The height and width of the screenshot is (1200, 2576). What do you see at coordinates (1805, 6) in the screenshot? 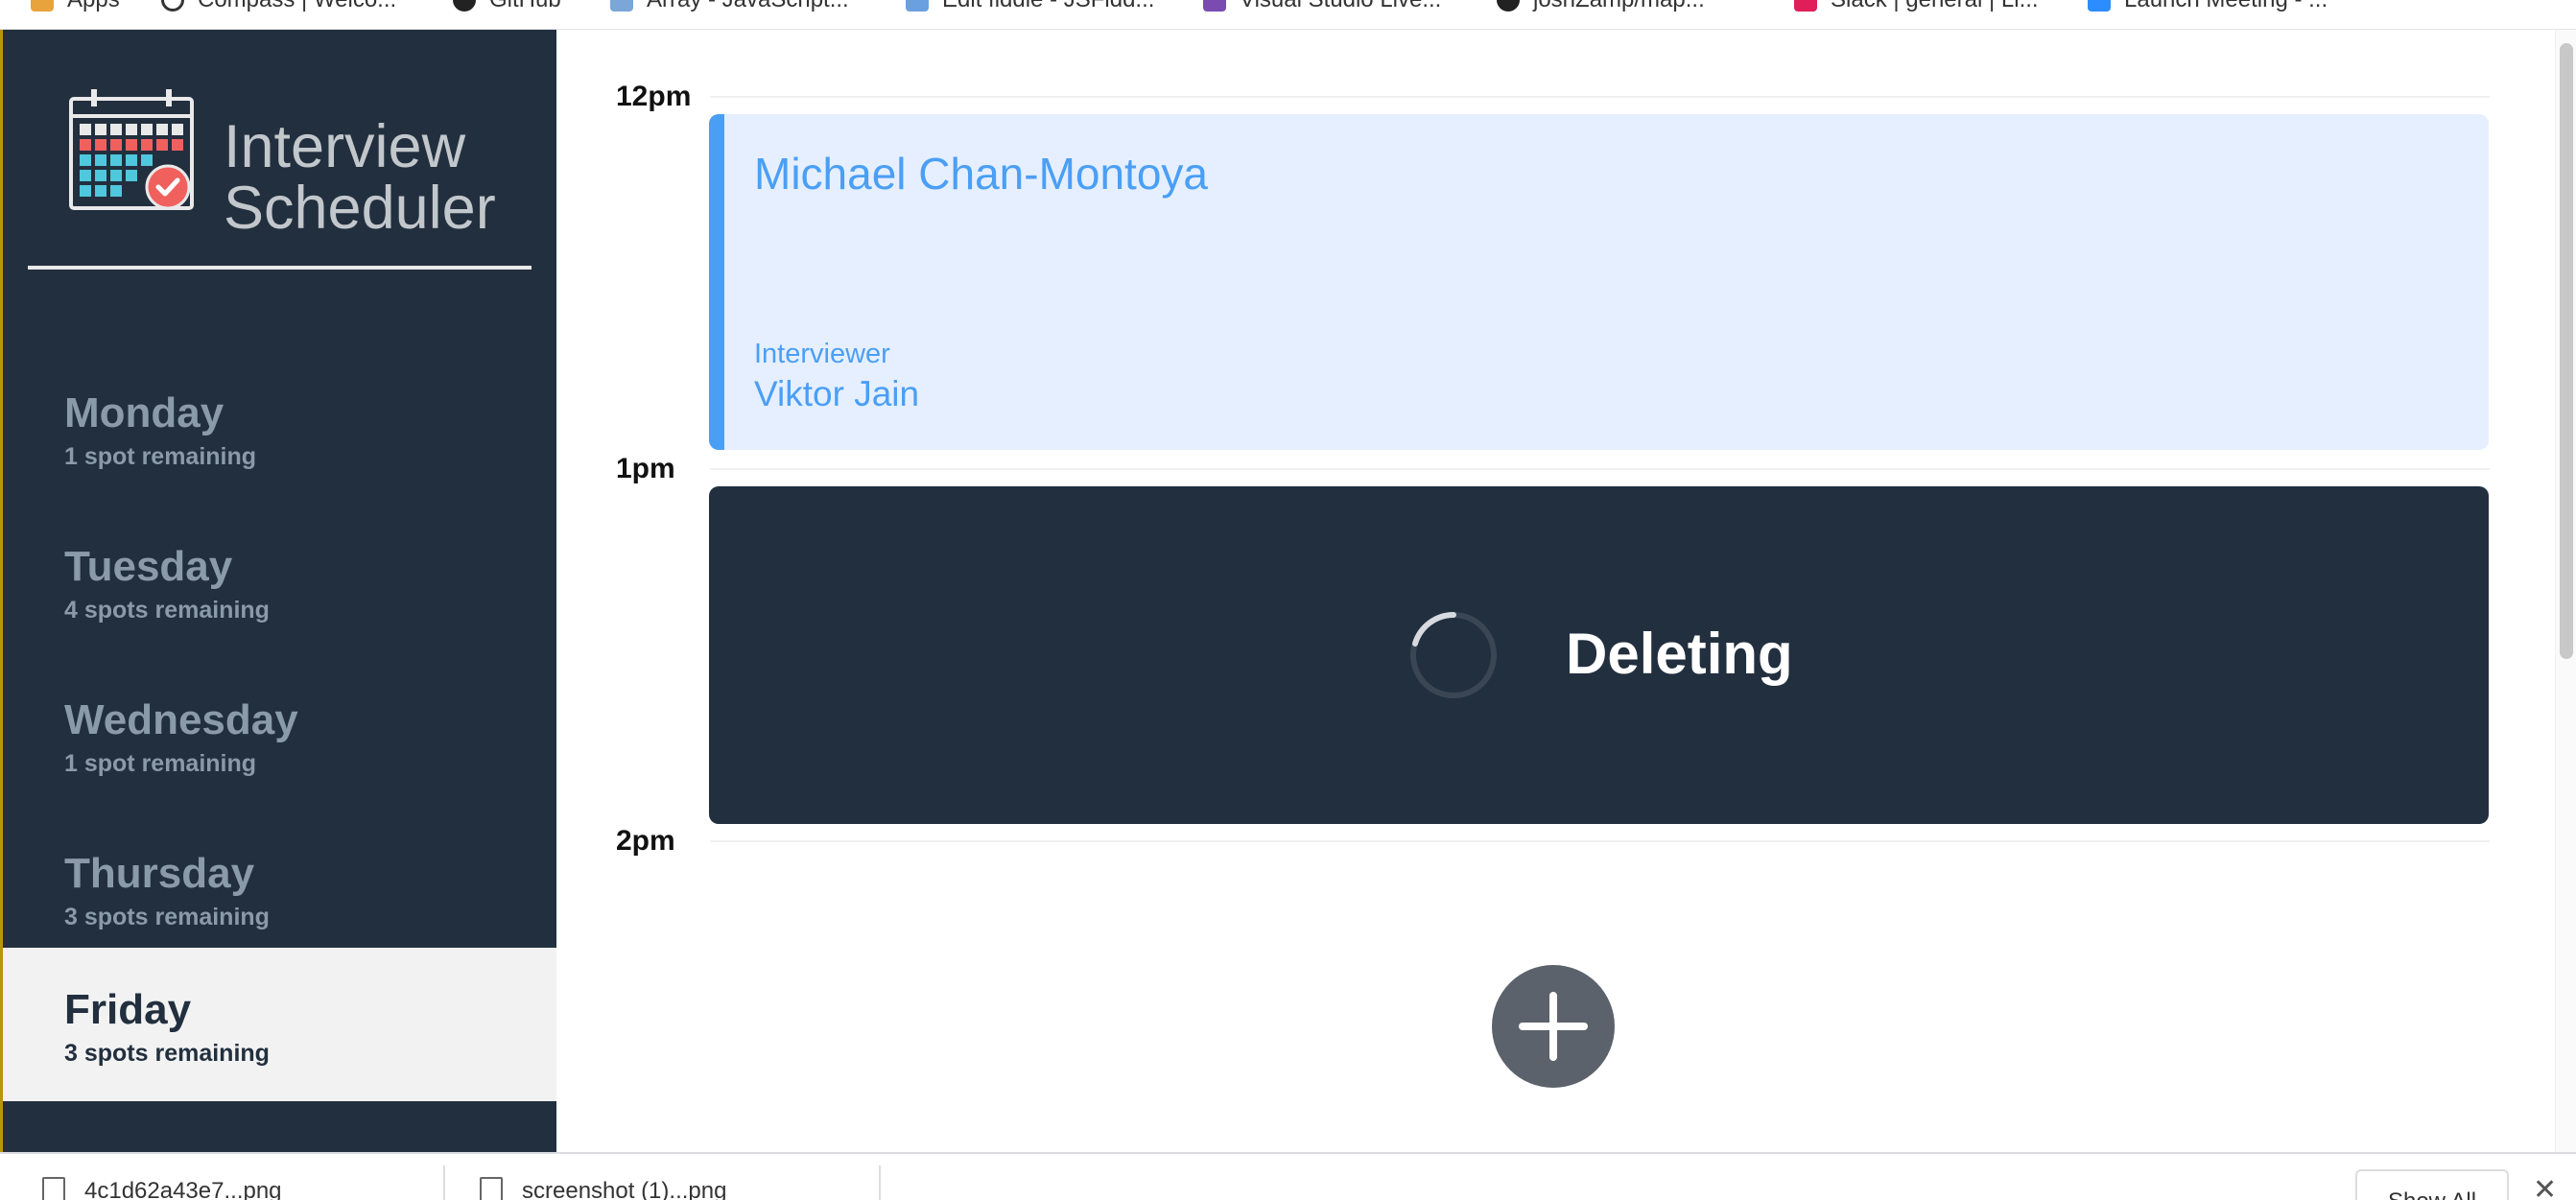
I see `slack-icon` at bounding box center [1805, 6].